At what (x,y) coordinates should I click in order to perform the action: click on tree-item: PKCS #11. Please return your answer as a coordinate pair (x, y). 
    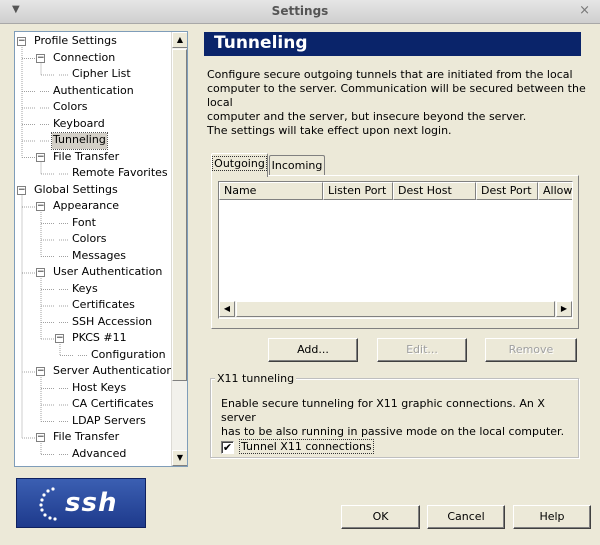
    Looking at the image, I should click on (99, 339).